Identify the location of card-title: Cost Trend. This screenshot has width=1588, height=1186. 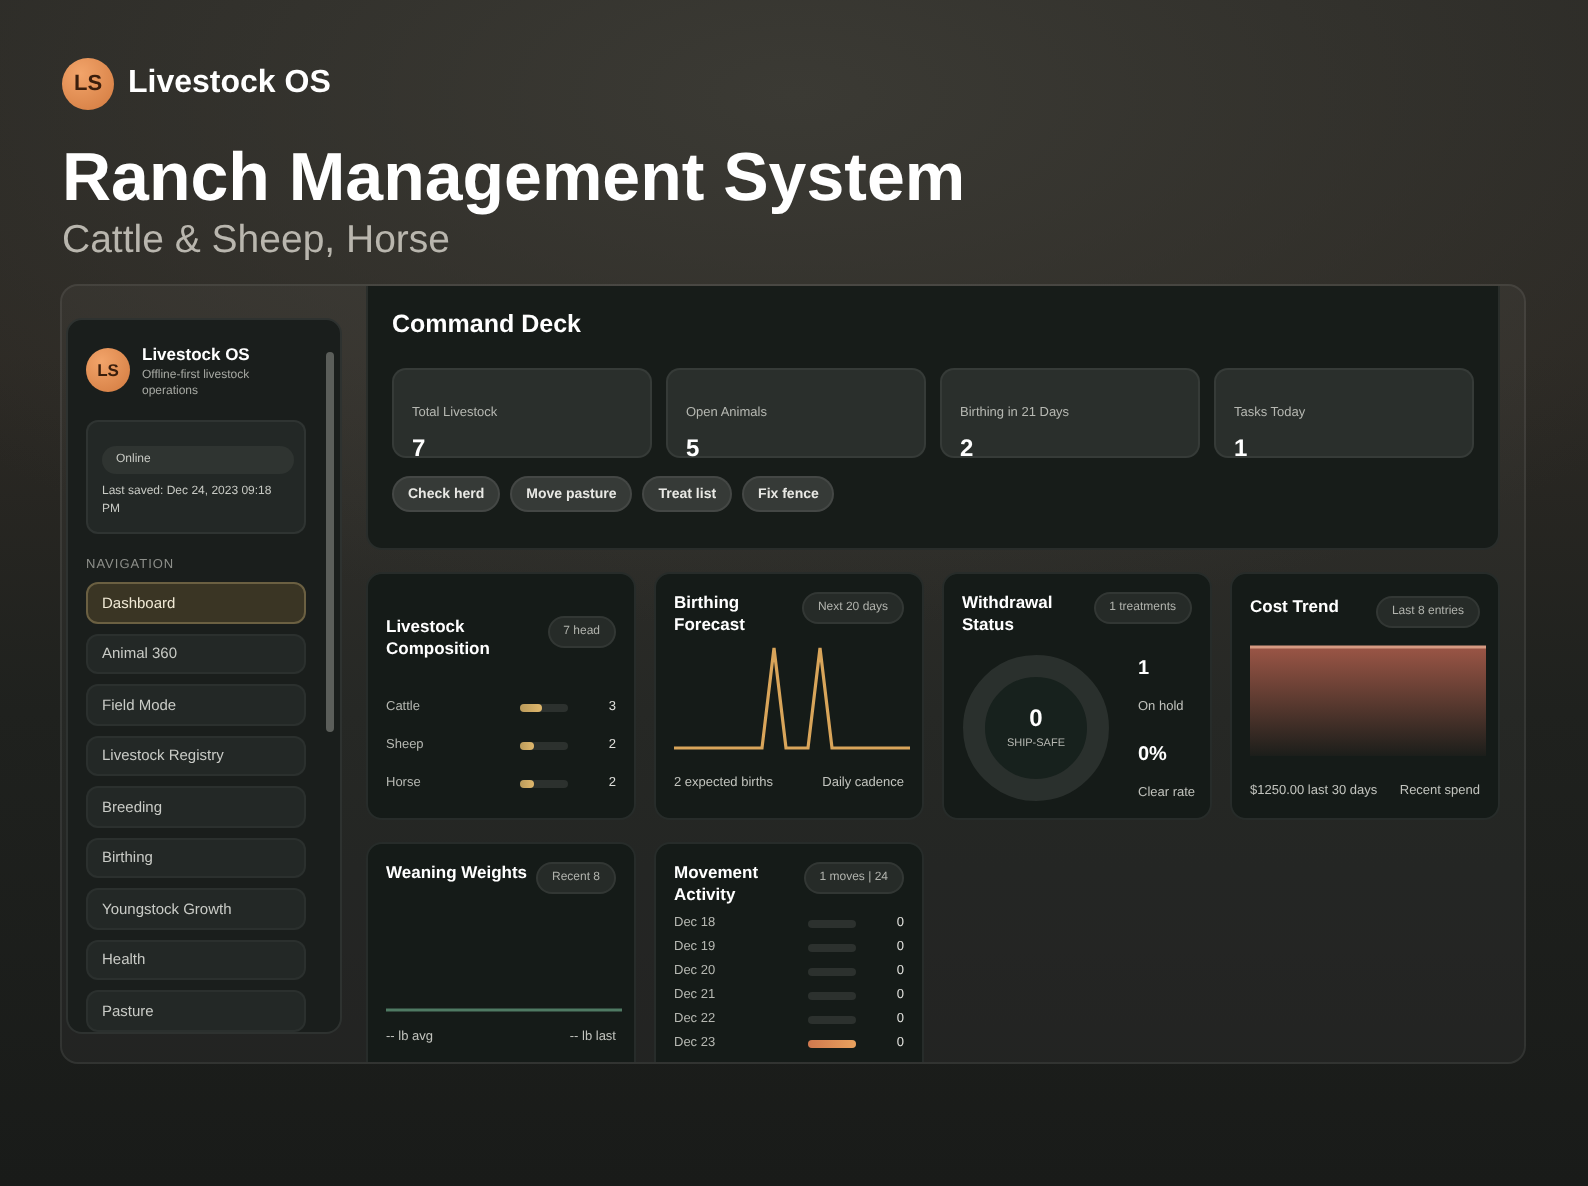
(1294, 607).